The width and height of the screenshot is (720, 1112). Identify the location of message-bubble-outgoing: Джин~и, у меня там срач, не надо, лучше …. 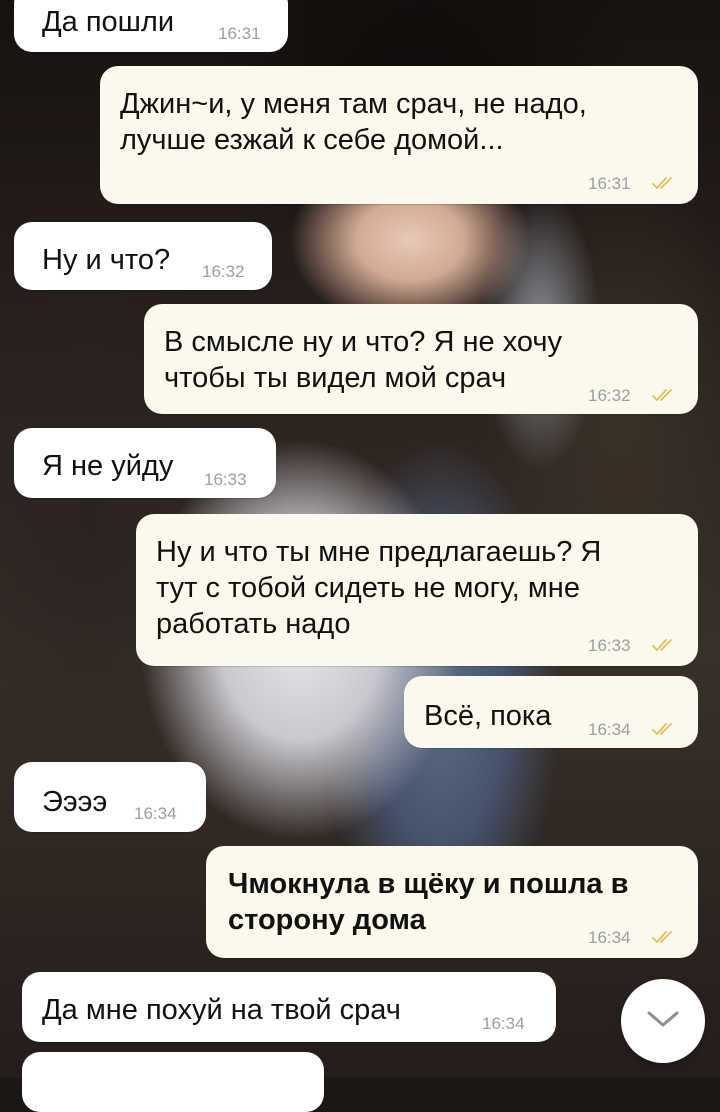
(399, 135).